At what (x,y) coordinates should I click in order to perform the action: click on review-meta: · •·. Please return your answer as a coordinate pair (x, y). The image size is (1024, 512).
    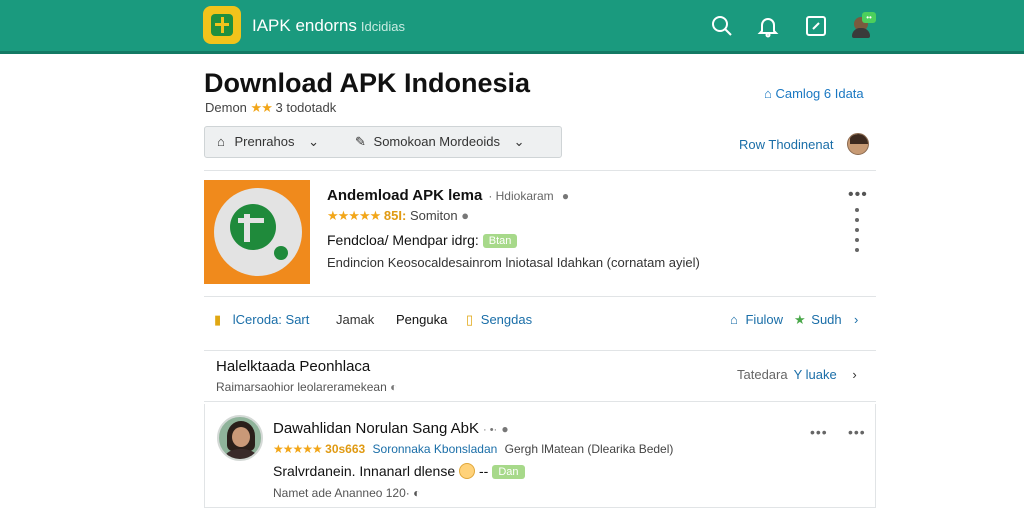
    Looking at the image, I should click on (490, 430).